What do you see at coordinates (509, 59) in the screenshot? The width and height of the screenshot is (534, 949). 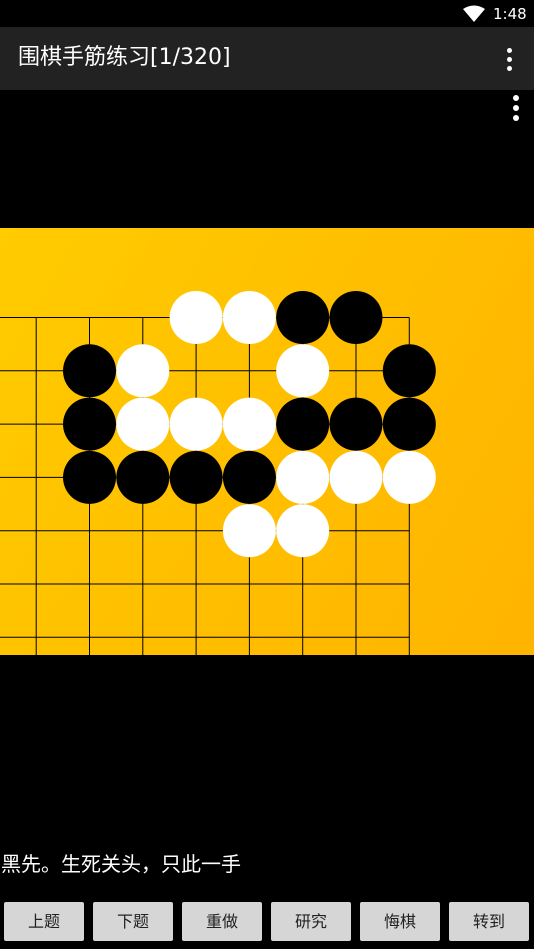 I see `overflow-menu-icon` at bounding box center [509, 59].